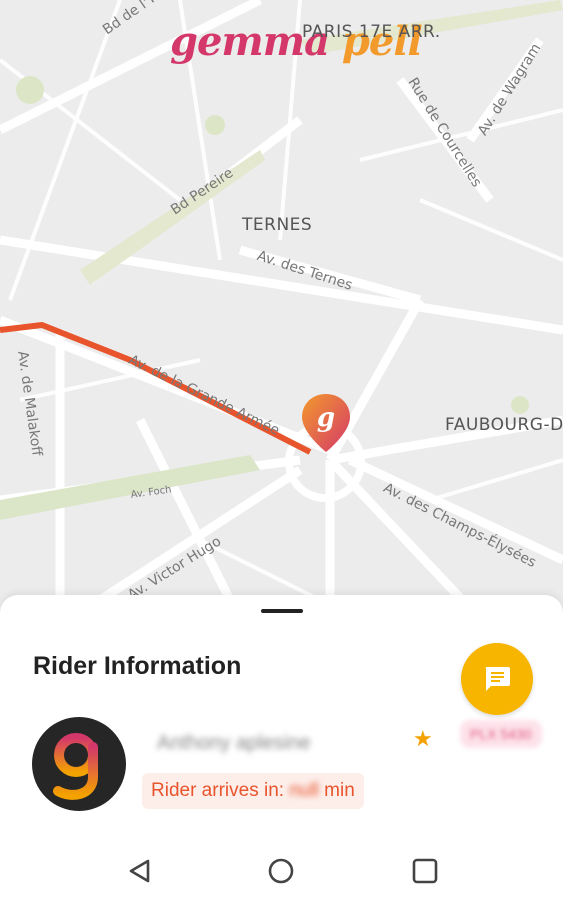 This screenshot has width=563, height=900. I want to click on chat-icon, so click(497, 679).